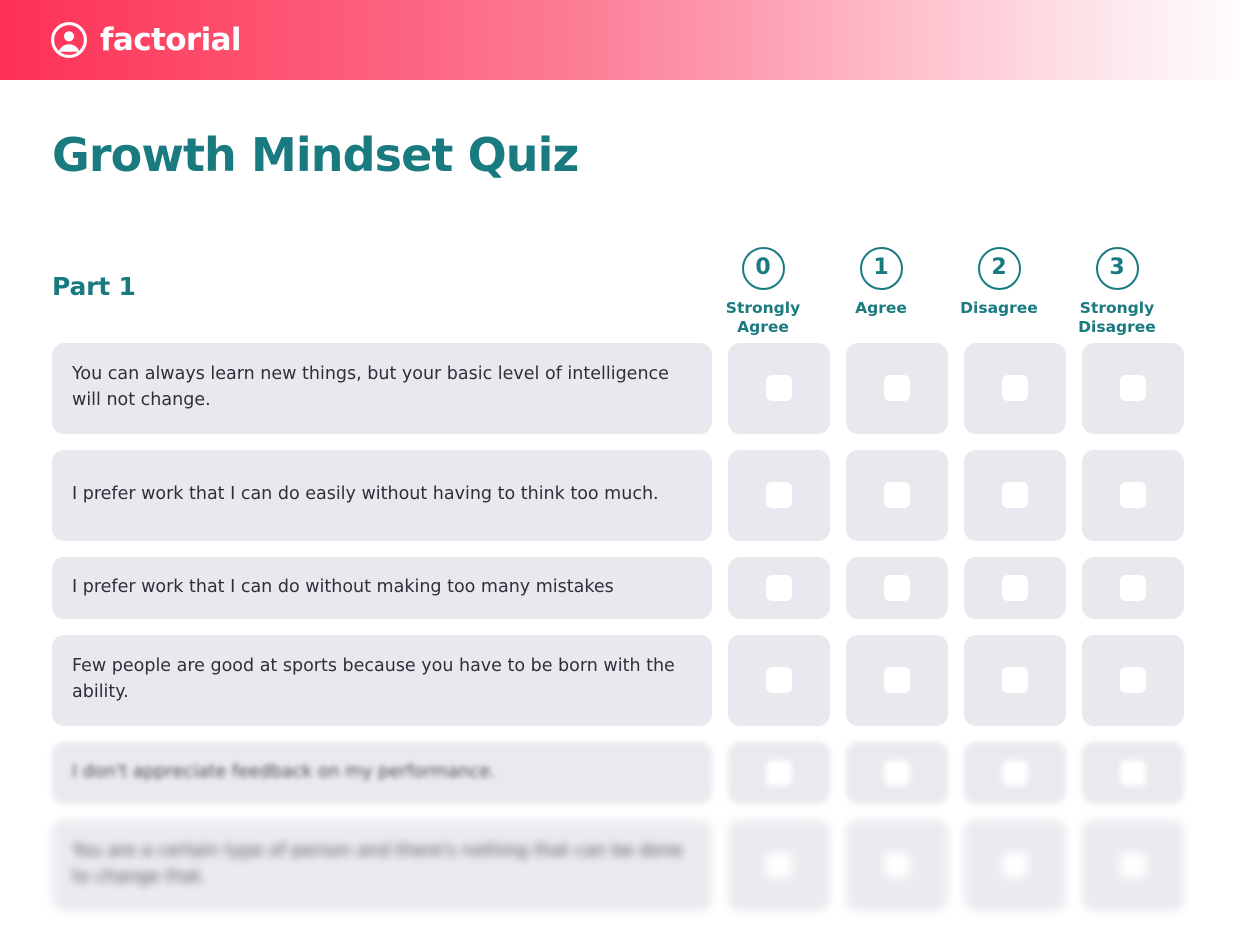 The image size is (1240, 937). What do you see at coordinates (763, 268) in the screenshot?
I see `scale-value-0: 0` at bounding box center [763, 268].